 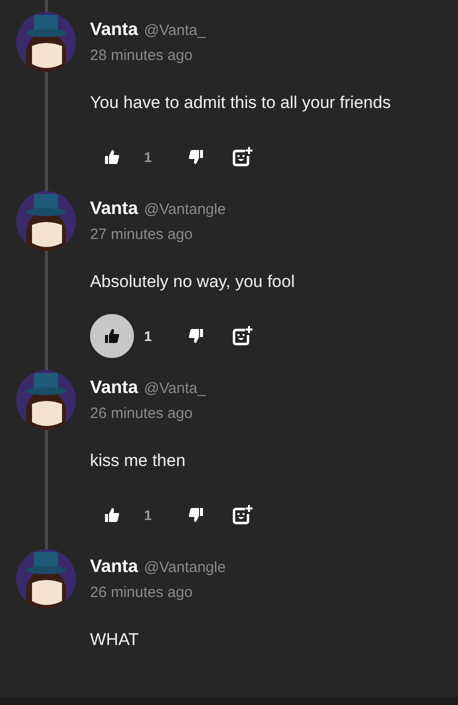 What do you see at coordinates (141, 235) in the screenshot?
I see `timestamp: 27 minutes ago` at bounding box center [141, 235].